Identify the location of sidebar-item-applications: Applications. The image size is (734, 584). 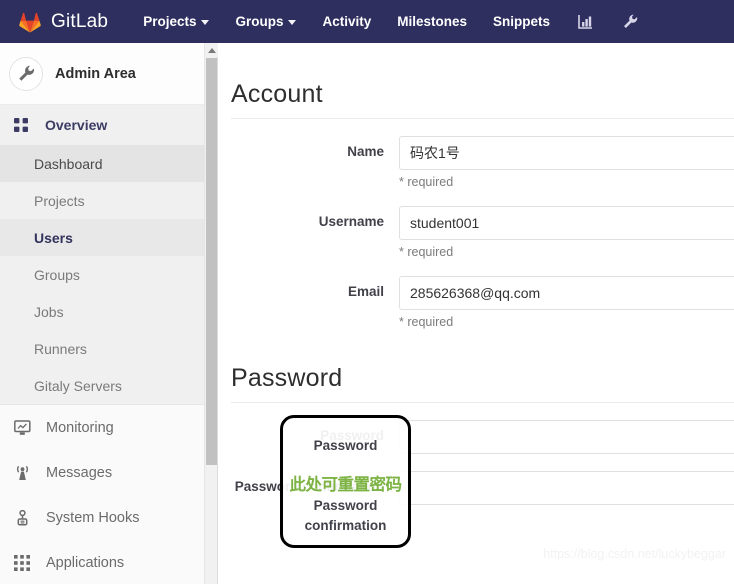
(102, 562).